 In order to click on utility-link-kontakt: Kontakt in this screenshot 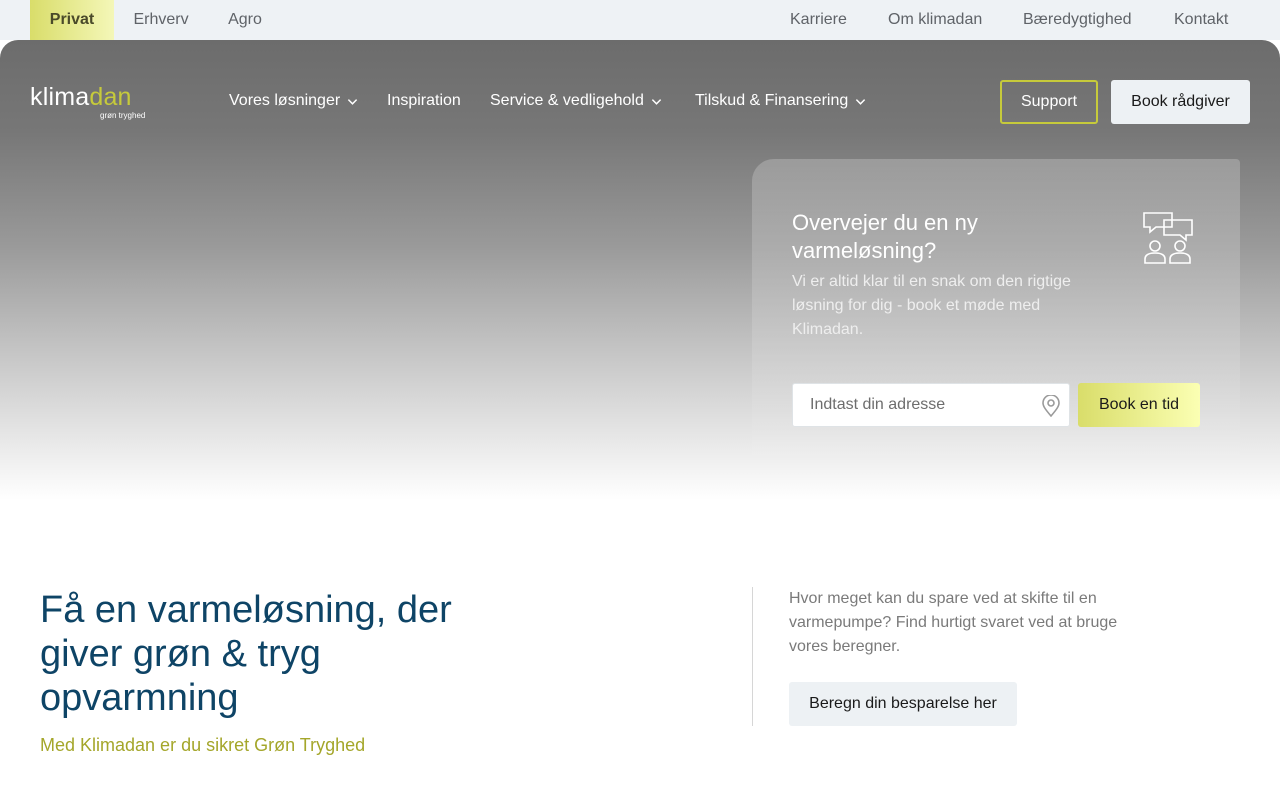, I will do `click(1201, 20)`.